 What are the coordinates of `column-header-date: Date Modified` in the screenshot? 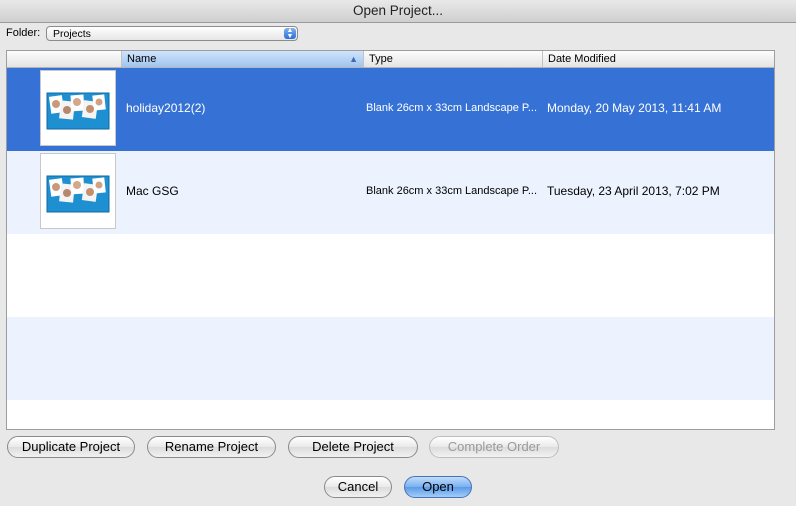 It's located at (658, 59).